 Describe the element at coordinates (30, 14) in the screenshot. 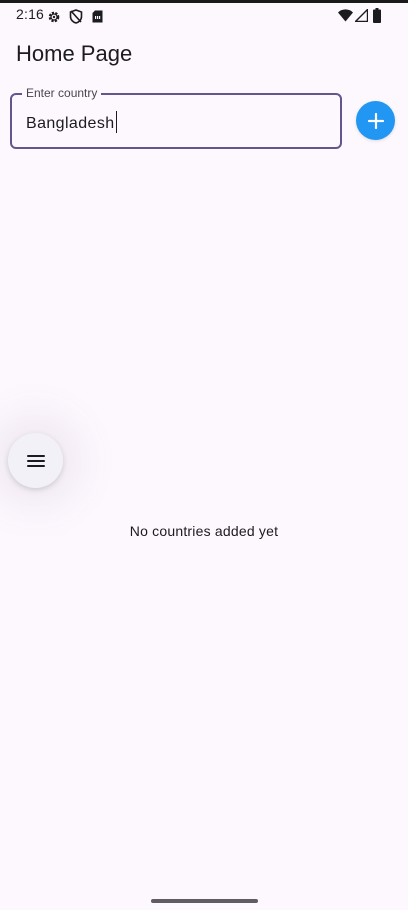

I see `status-time: 2:16` at that location.